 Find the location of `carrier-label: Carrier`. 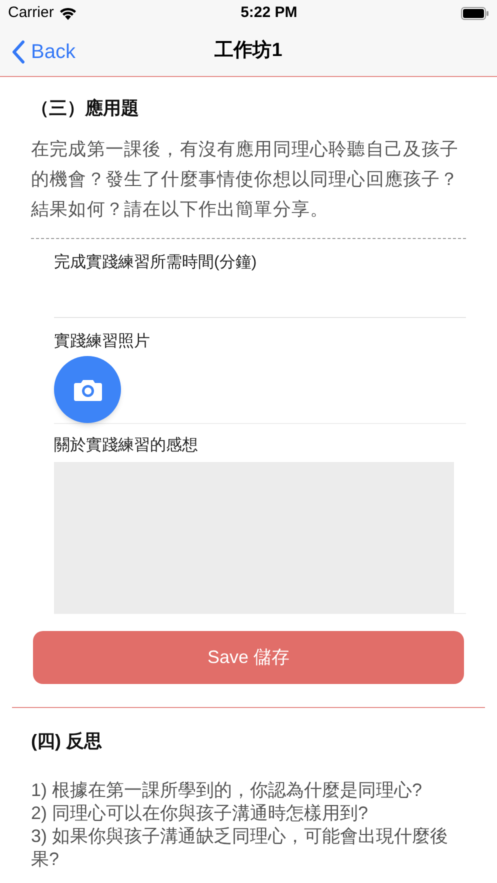

carrier-label: Carrier is located at coordinates (31, 13).